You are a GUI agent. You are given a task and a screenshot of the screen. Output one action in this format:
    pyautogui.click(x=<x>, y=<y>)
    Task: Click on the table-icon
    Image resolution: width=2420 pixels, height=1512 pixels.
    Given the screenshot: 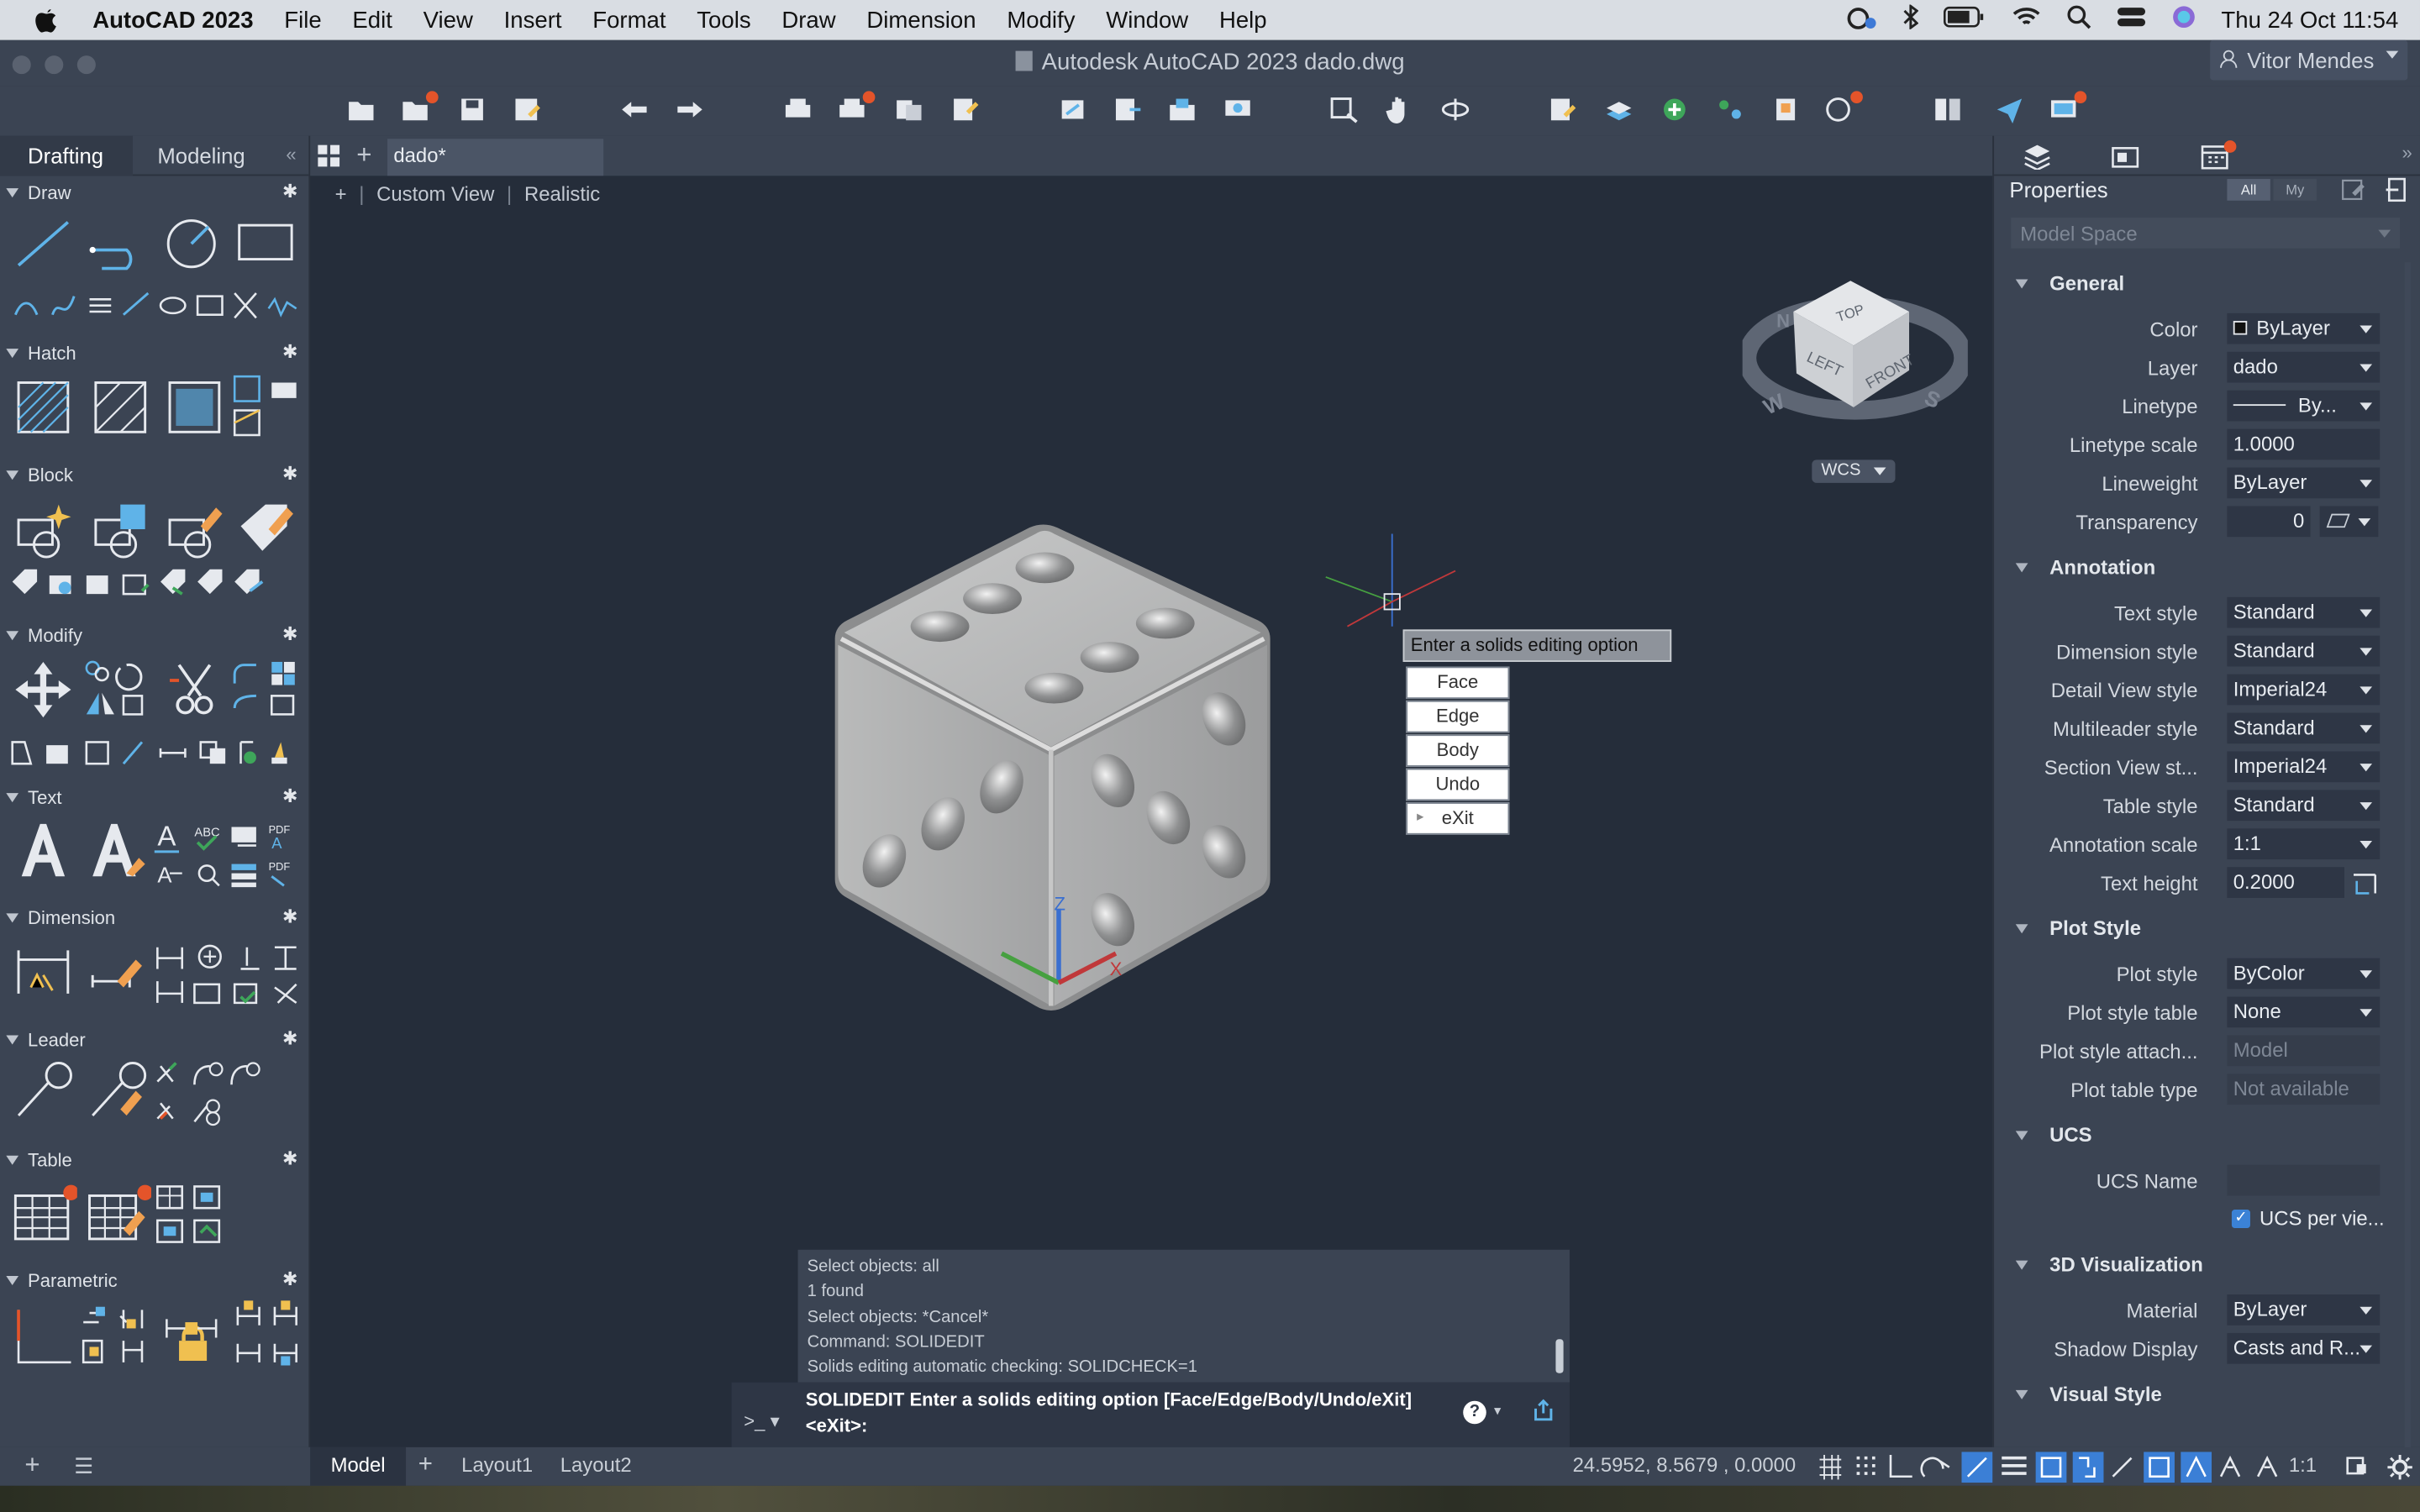 What is the action you would take?
    pyautogui.click(x=45, y=1214)
    